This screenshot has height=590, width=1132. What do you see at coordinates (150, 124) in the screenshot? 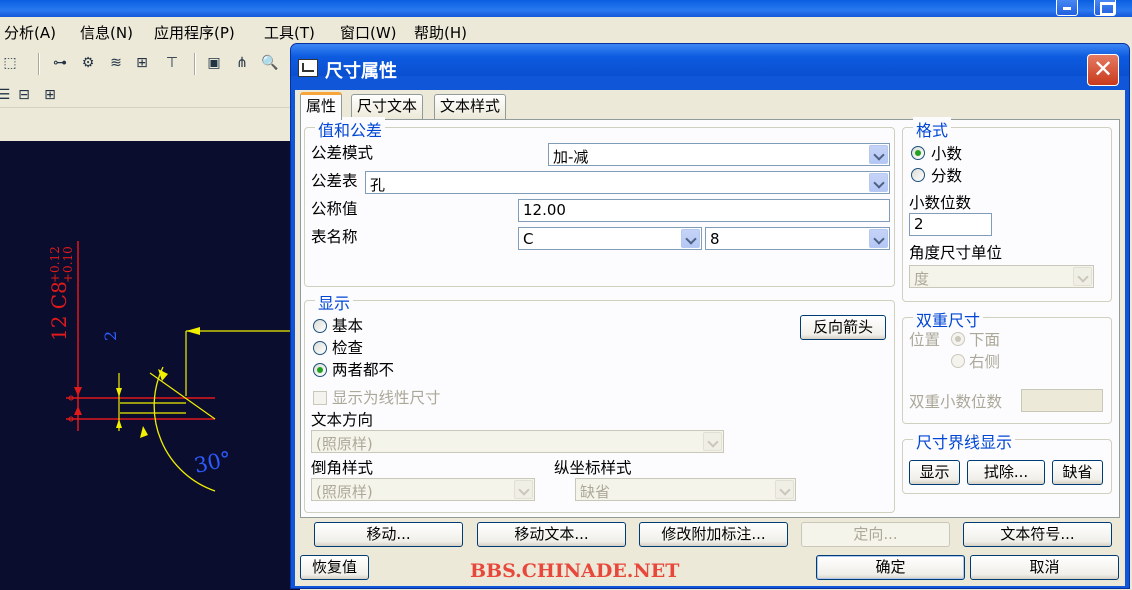
I see `status-strip` at bounding box center [150, 124].